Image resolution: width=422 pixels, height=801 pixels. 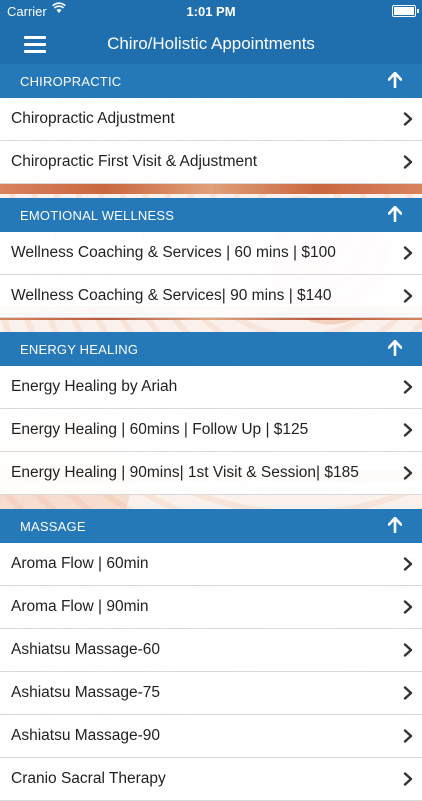 What do you see at coordinates (211, 736) in the screenshot?
I see `list-item: Ashiatsu Massage-90` at bounding box center [211, 736].